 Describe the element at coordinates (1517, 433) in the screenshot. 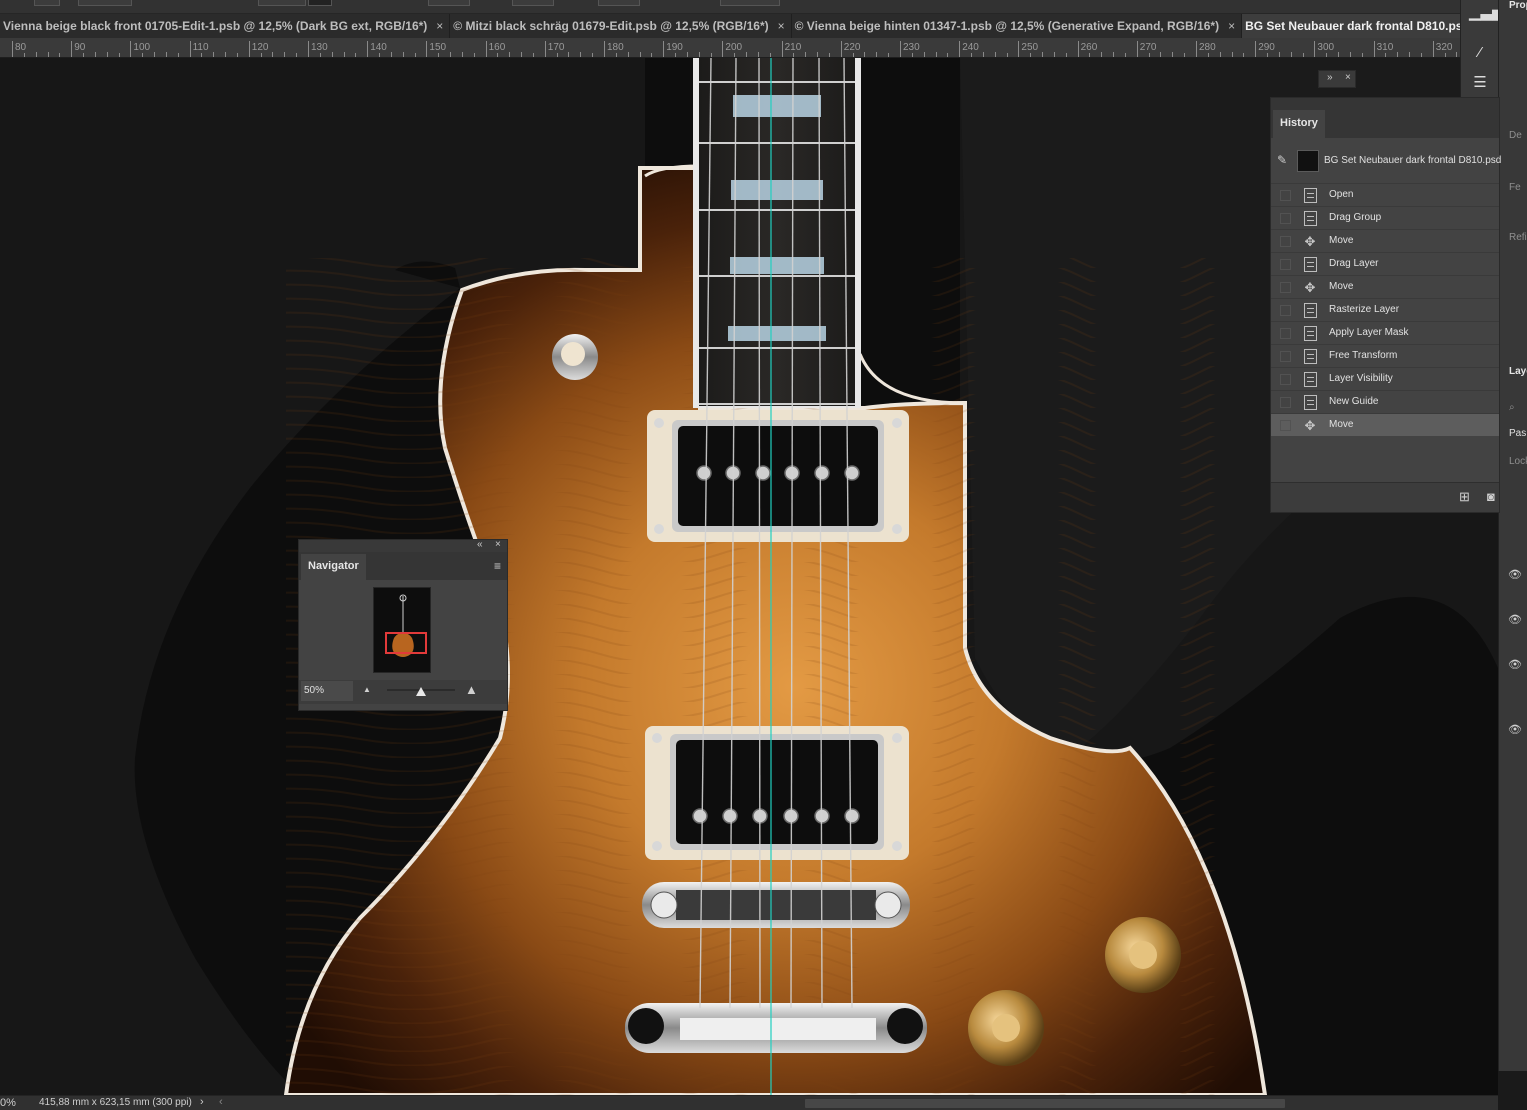

I see `blend-mode-select: Pas` at that location.